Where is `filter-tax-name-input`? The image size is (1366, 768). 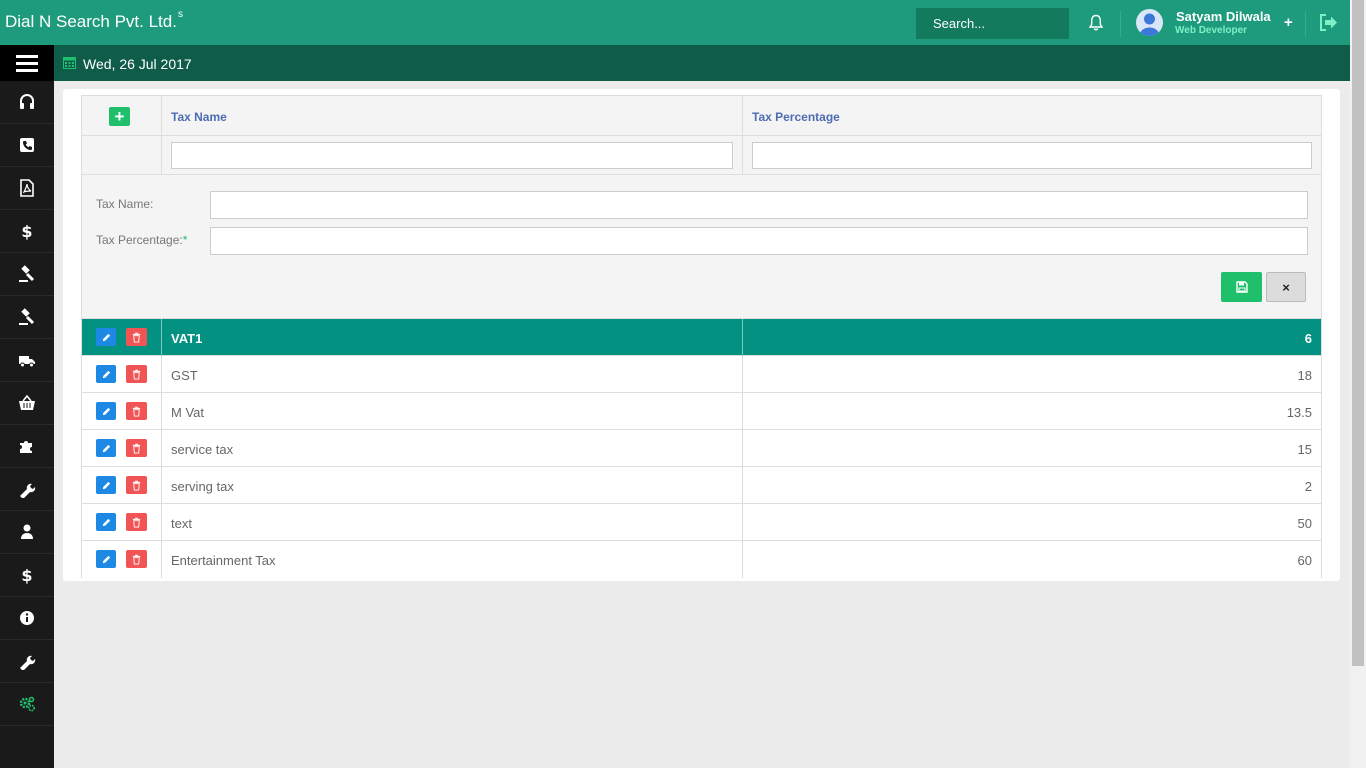
filter-tax-name-input is located at coordinates (452, 155).